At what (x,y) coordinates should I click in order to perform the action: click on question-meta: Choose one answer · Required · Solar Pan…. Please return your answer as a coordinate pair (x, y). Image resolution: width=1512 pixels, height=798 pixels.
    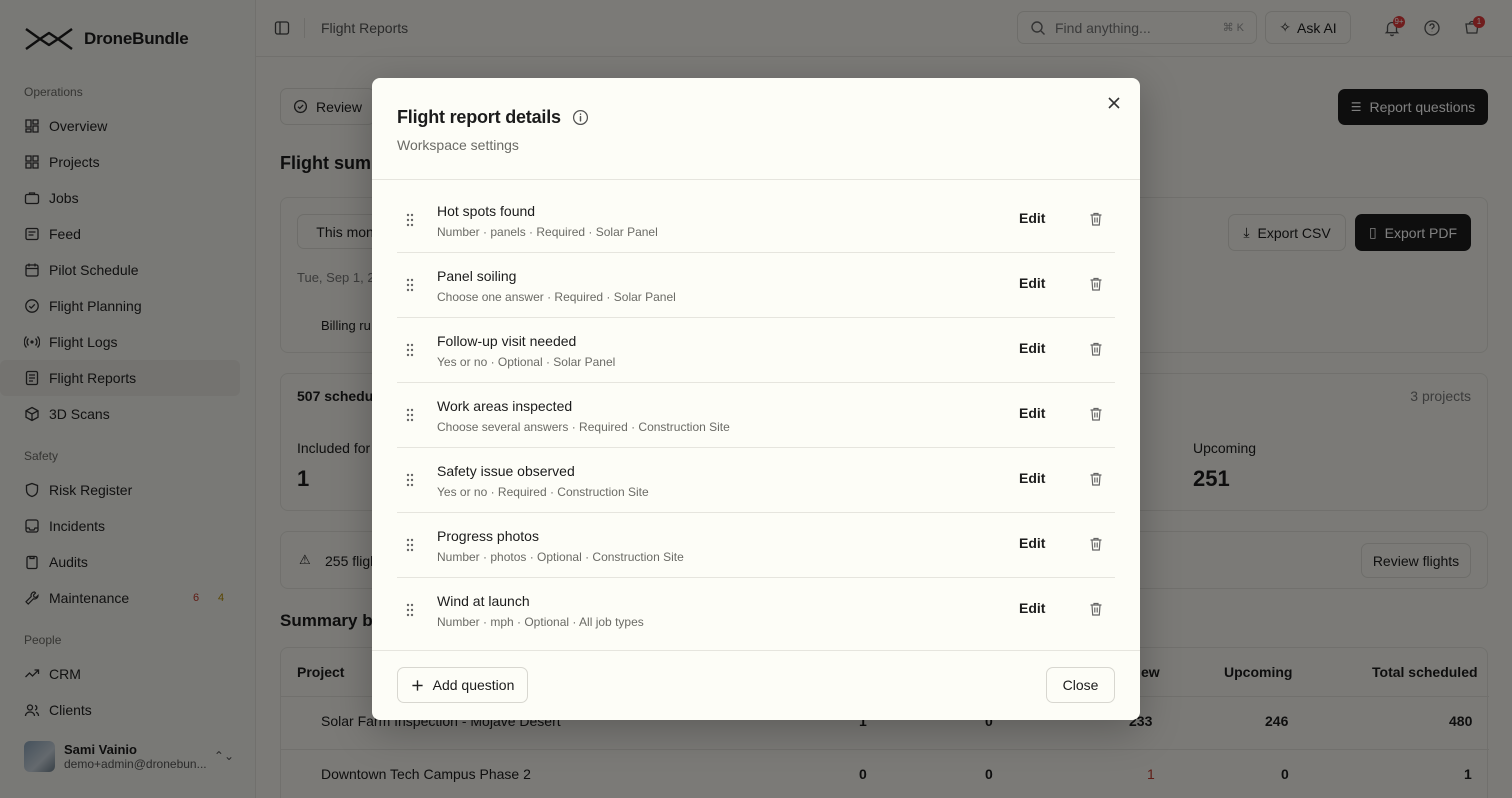
    Looking at the image, I should click on (556, 297).